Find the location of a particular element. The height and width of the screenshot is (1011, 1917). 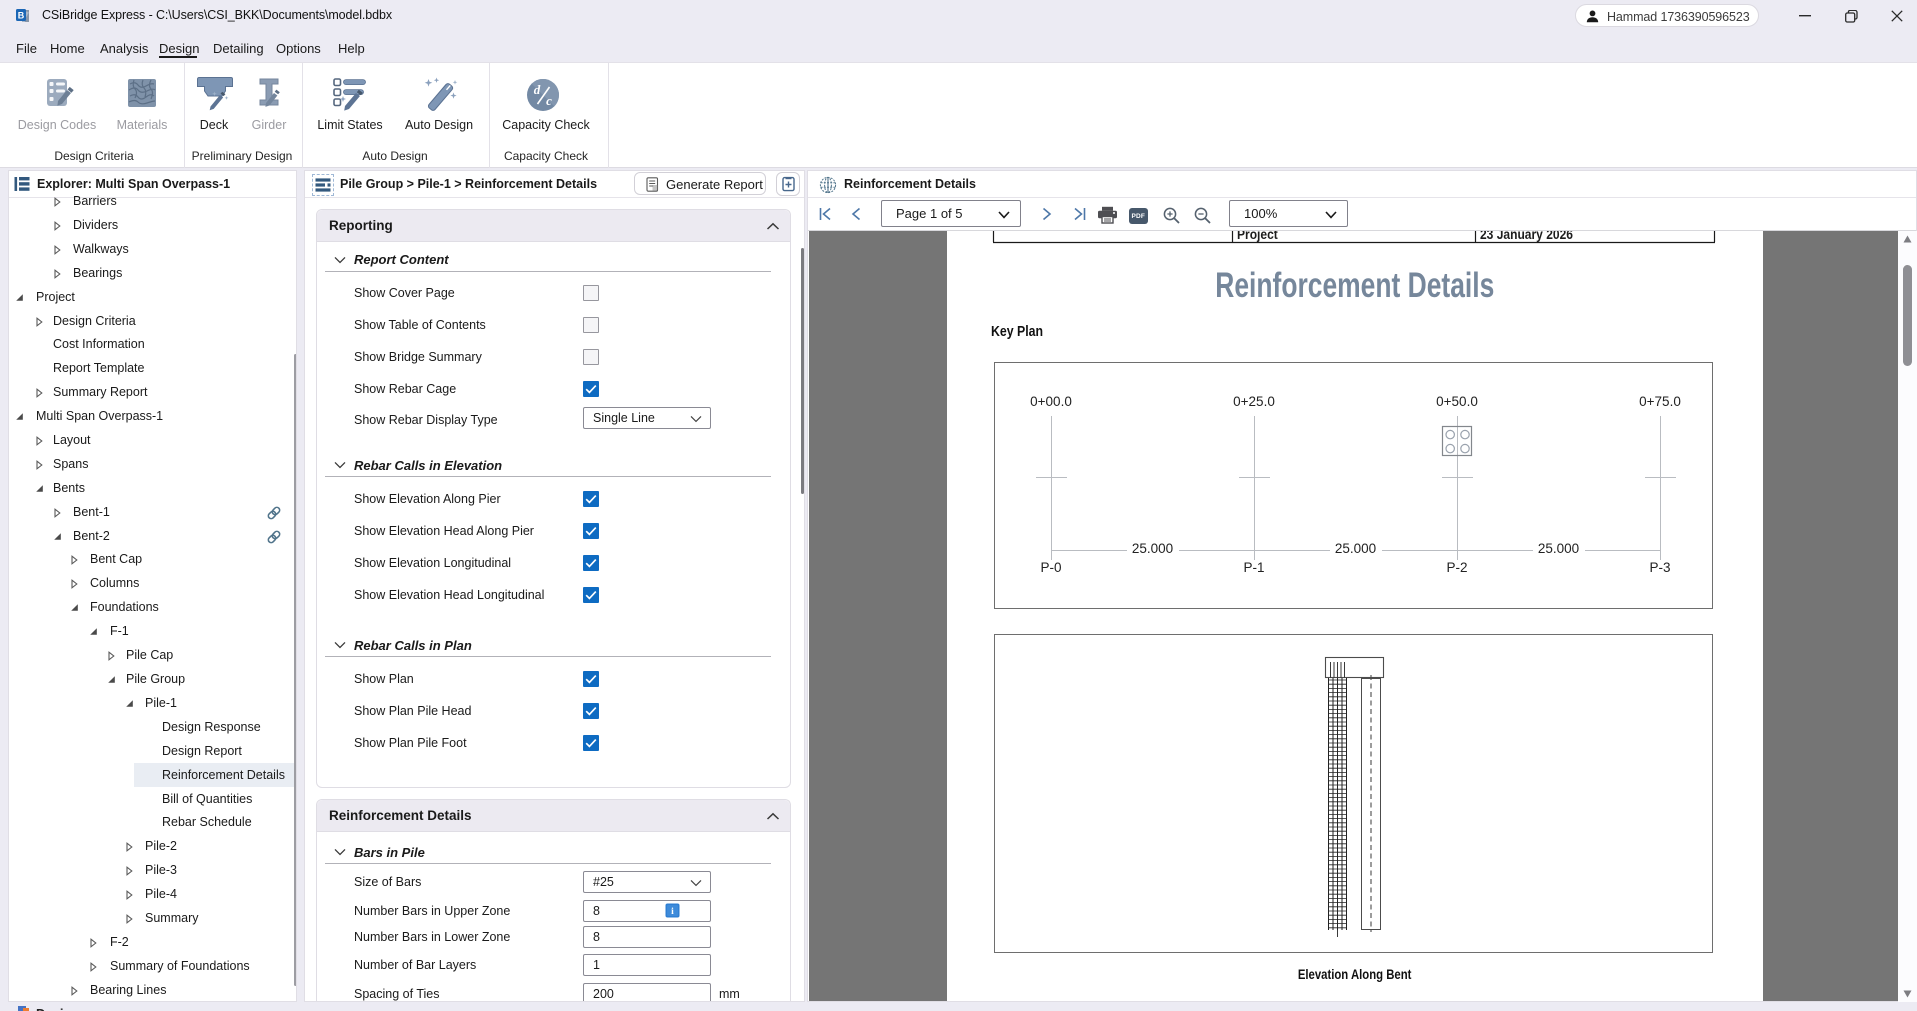

svg-text: 0+25.0 is located at coordinates (1254, 401).